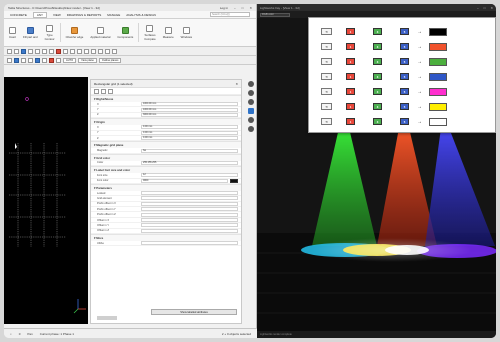  I want to click on catalog-tab-icon, so click(250, 93).